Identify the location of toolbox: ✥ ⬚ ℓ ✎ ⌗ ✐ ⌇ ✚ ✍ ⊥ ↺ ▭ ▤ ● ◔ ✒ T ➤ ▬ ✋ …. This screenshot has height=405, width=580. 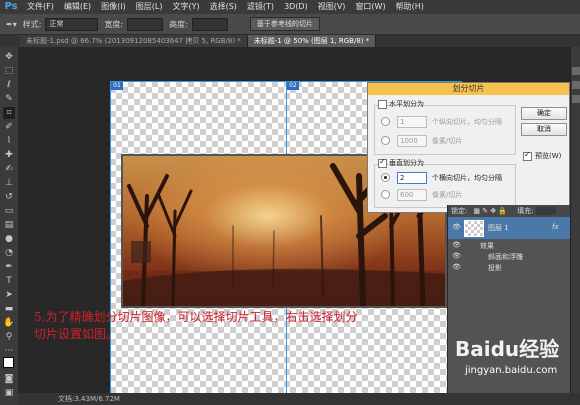
(9, 226).